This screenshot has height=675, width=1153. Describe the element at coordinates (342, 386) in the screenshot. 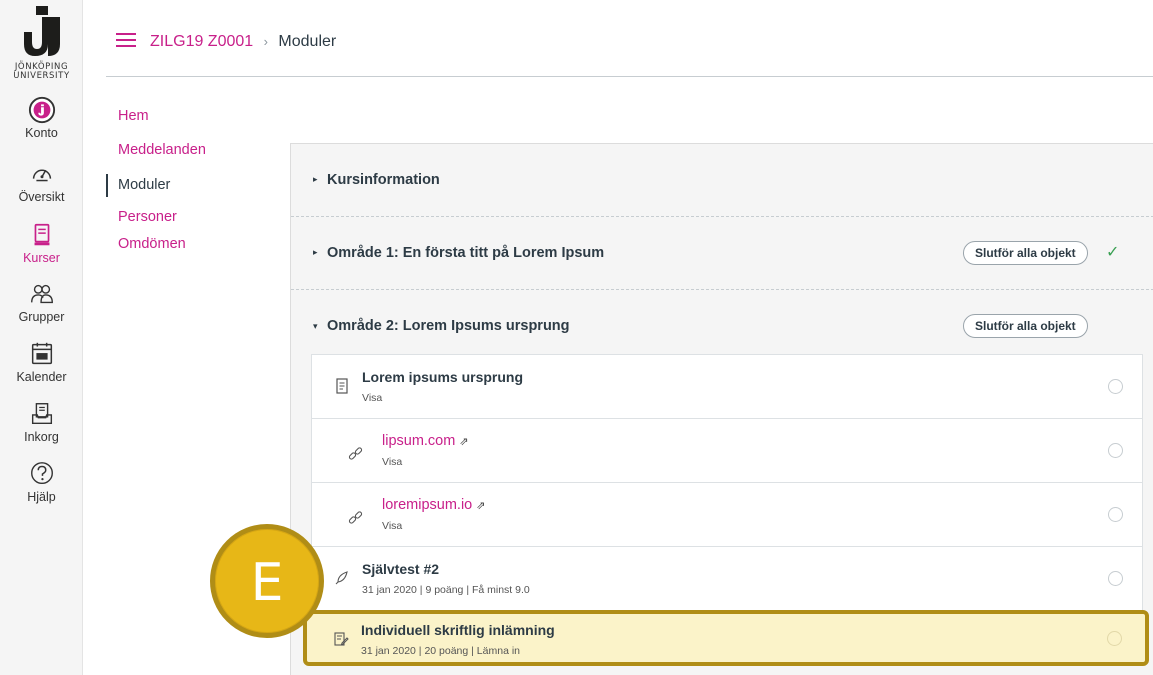

I see `page-icon` at that location.